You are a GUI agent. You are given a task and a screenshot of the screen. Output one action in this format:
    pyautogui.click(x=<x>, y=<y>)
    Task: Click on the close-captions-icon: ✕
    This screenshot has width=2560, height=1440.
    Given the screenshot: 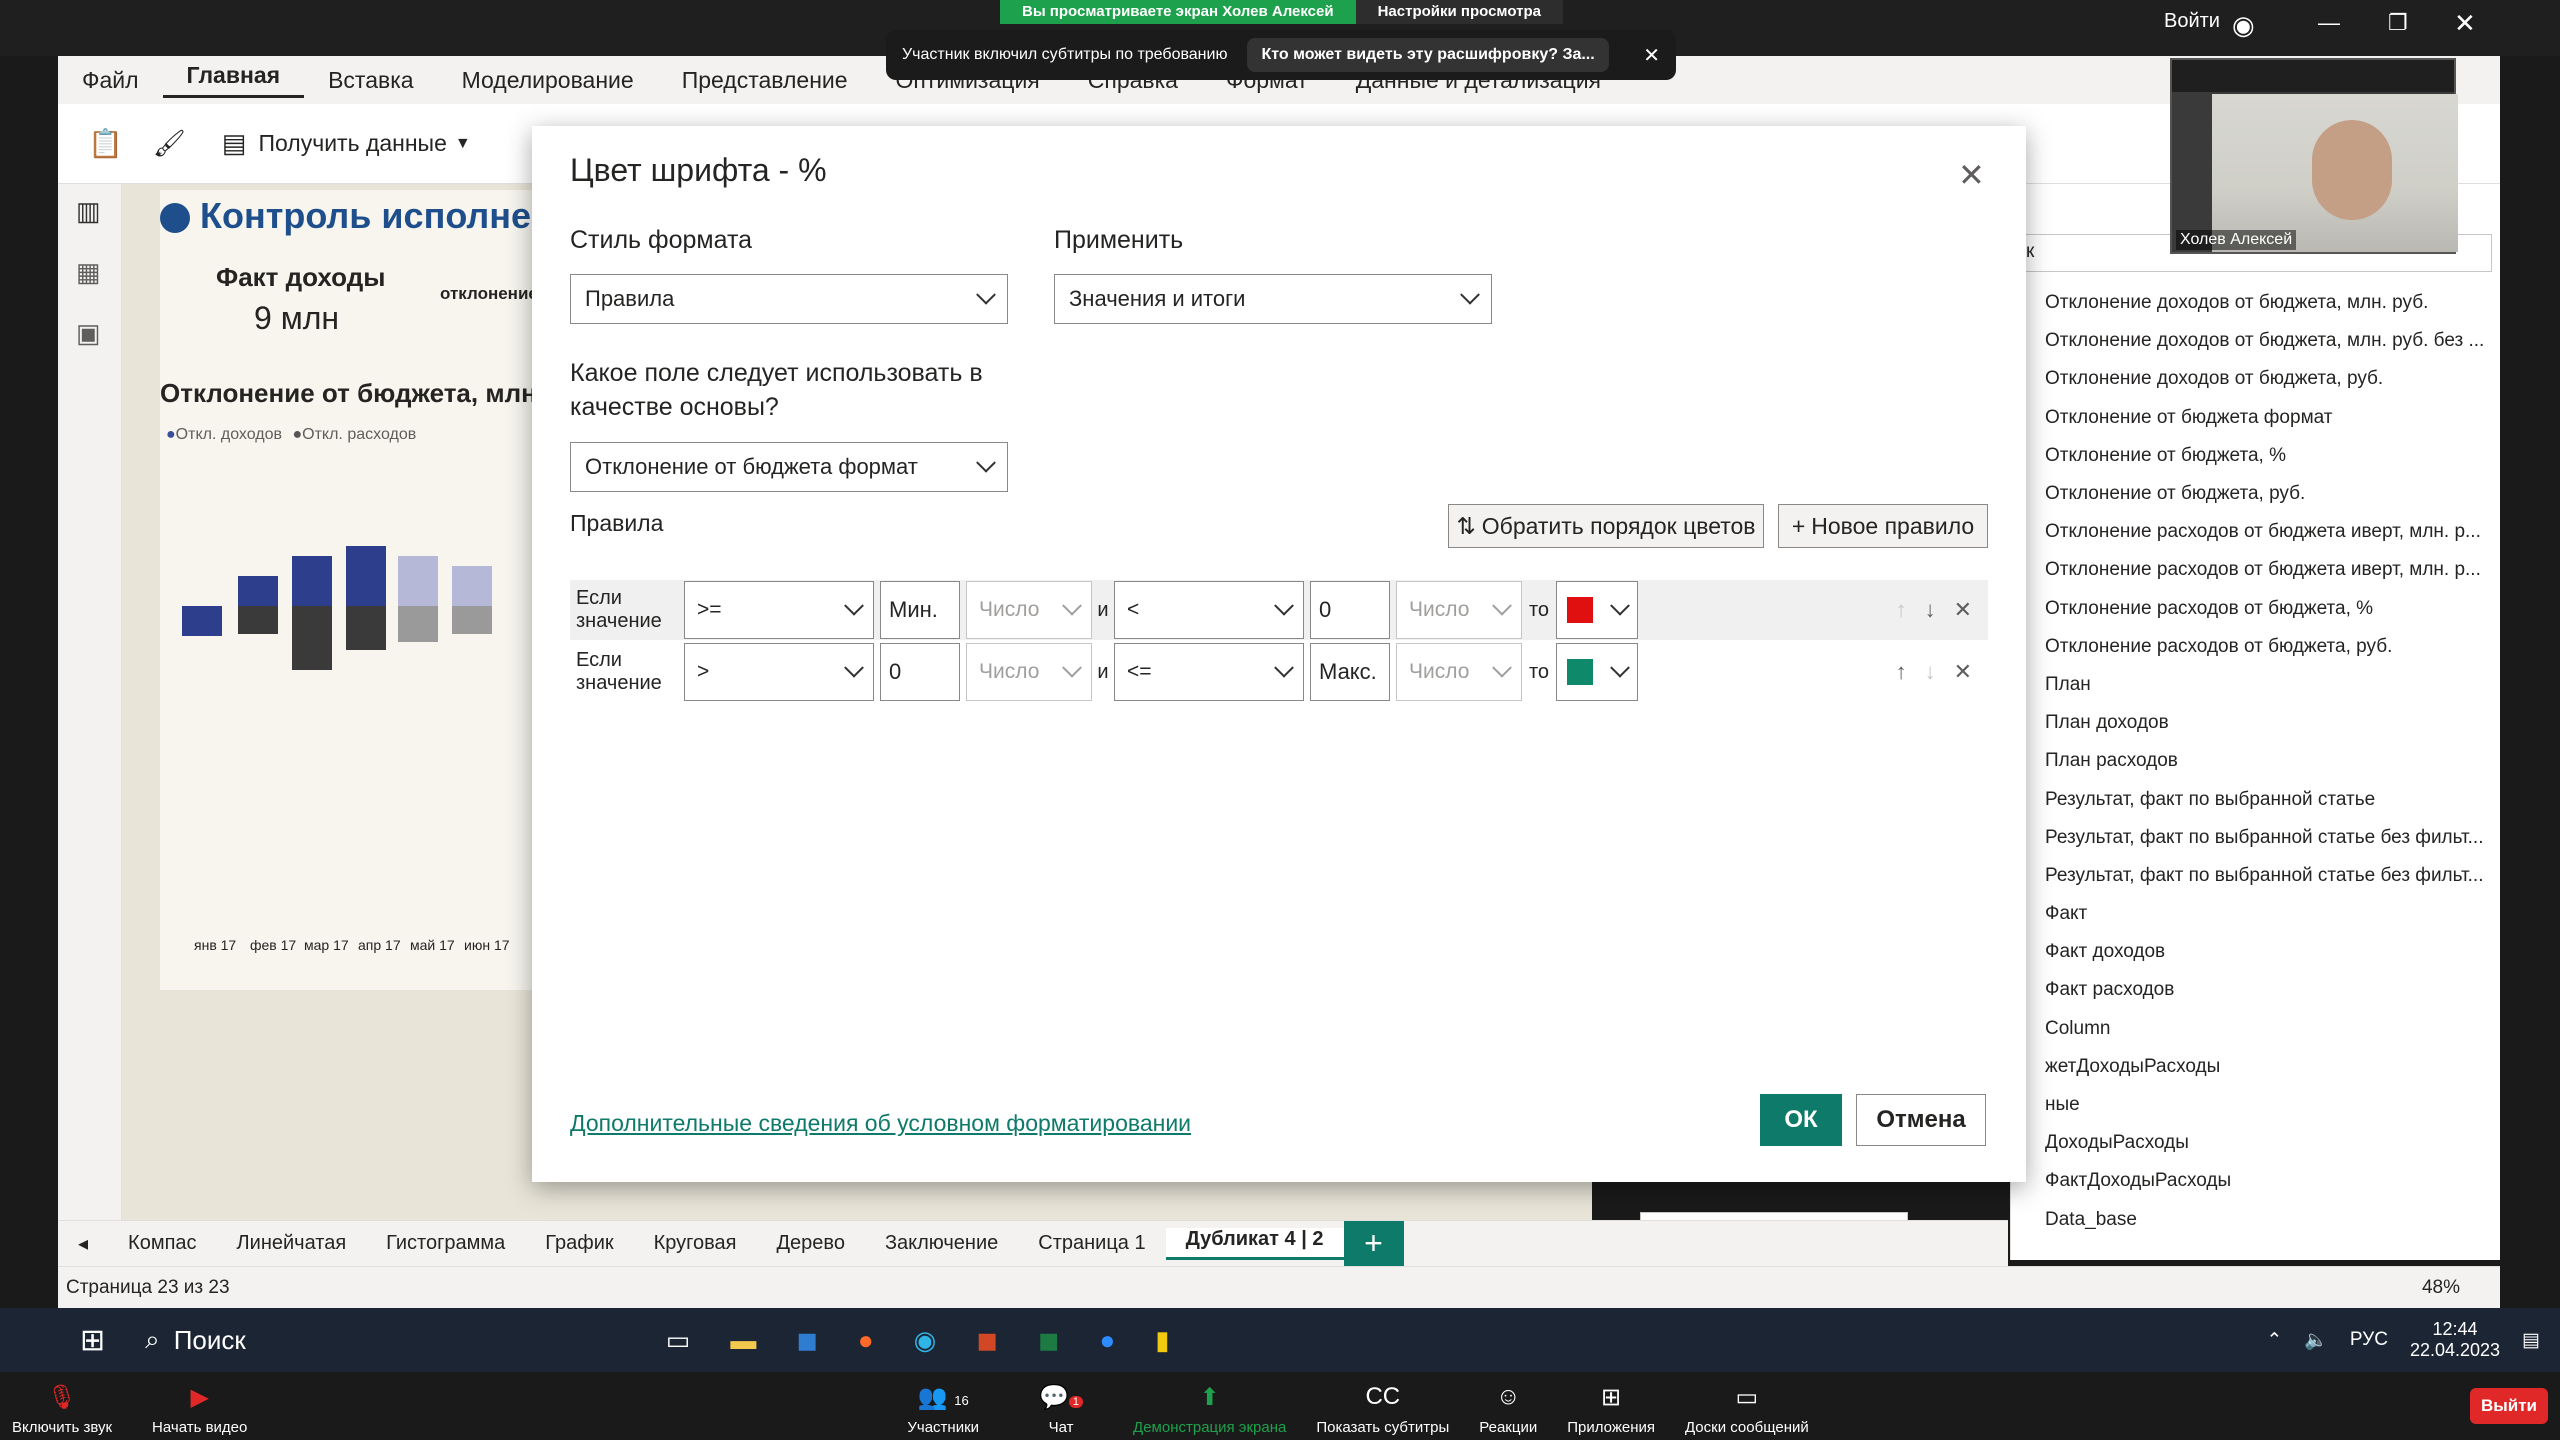 What is the action you would take?
    pyautogui.click(x=1651, y=55)
    